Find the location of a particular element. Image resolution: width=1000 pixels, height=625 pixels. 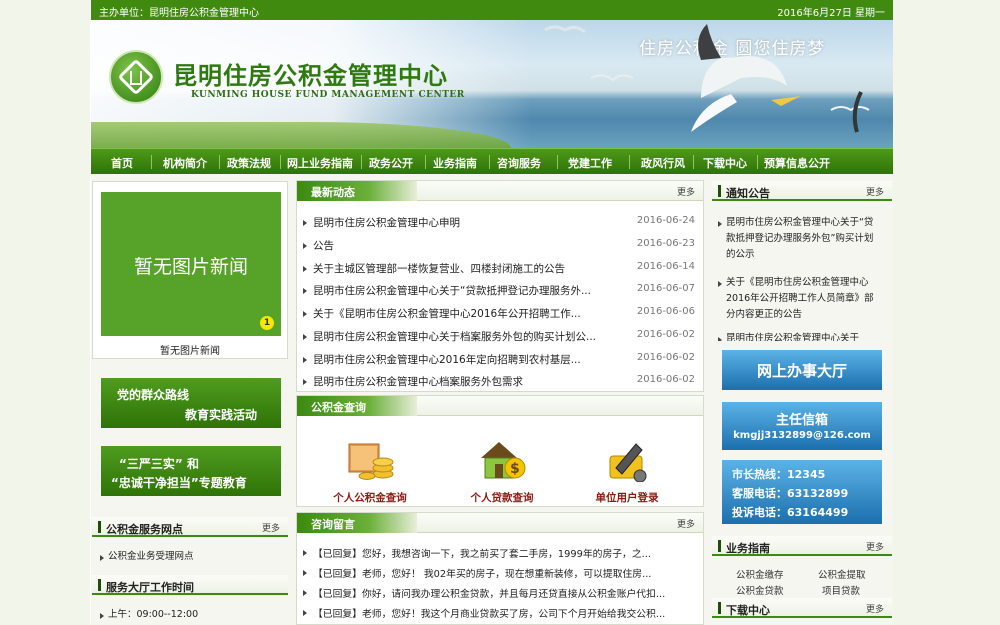

notice-item: 关于《昆明市住房公积金管理中心2016年公开招聘工作人员简章》部分内容更正的公告 is located at coordinates (800, 299).